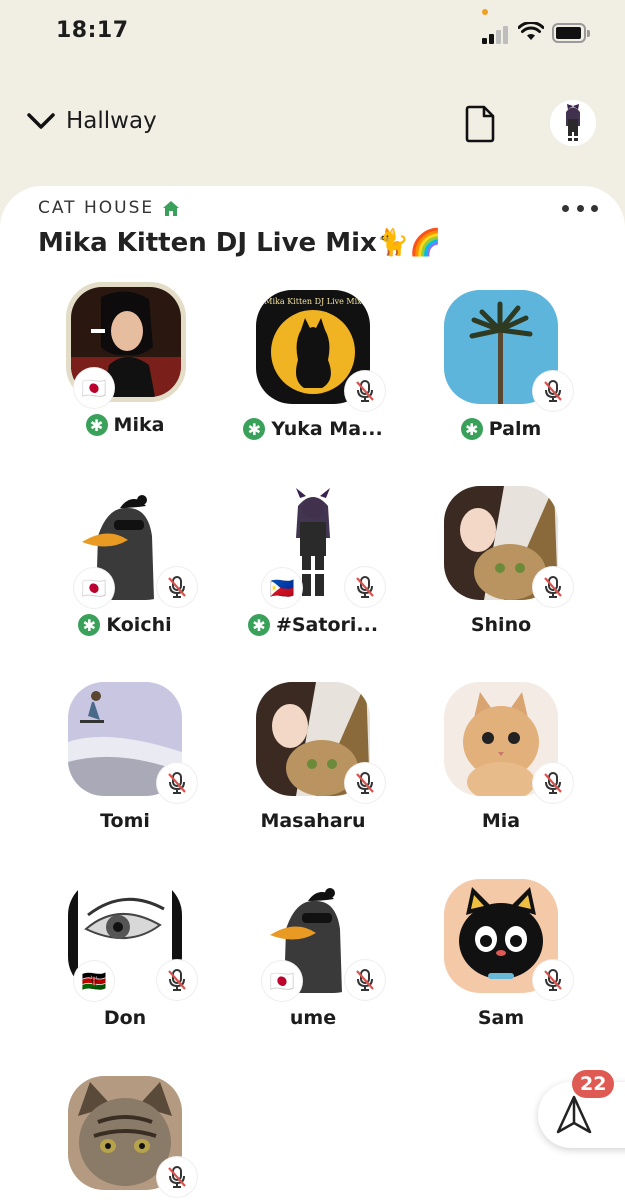 This screenshot has width=625, height=1200. I want to click on speaker-palm: ✱ Palm, so click(499, 379).